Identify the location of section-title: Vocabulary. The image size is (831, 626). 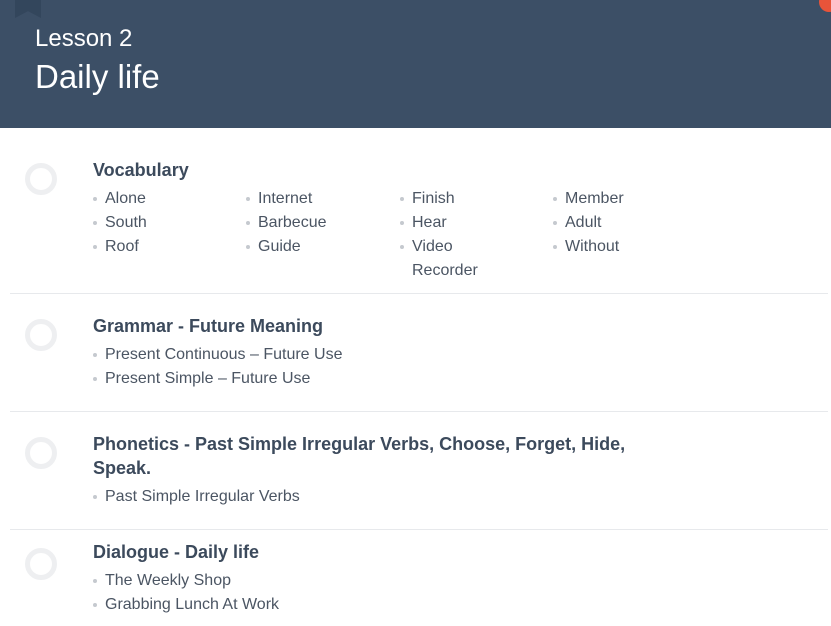
(373, 170).